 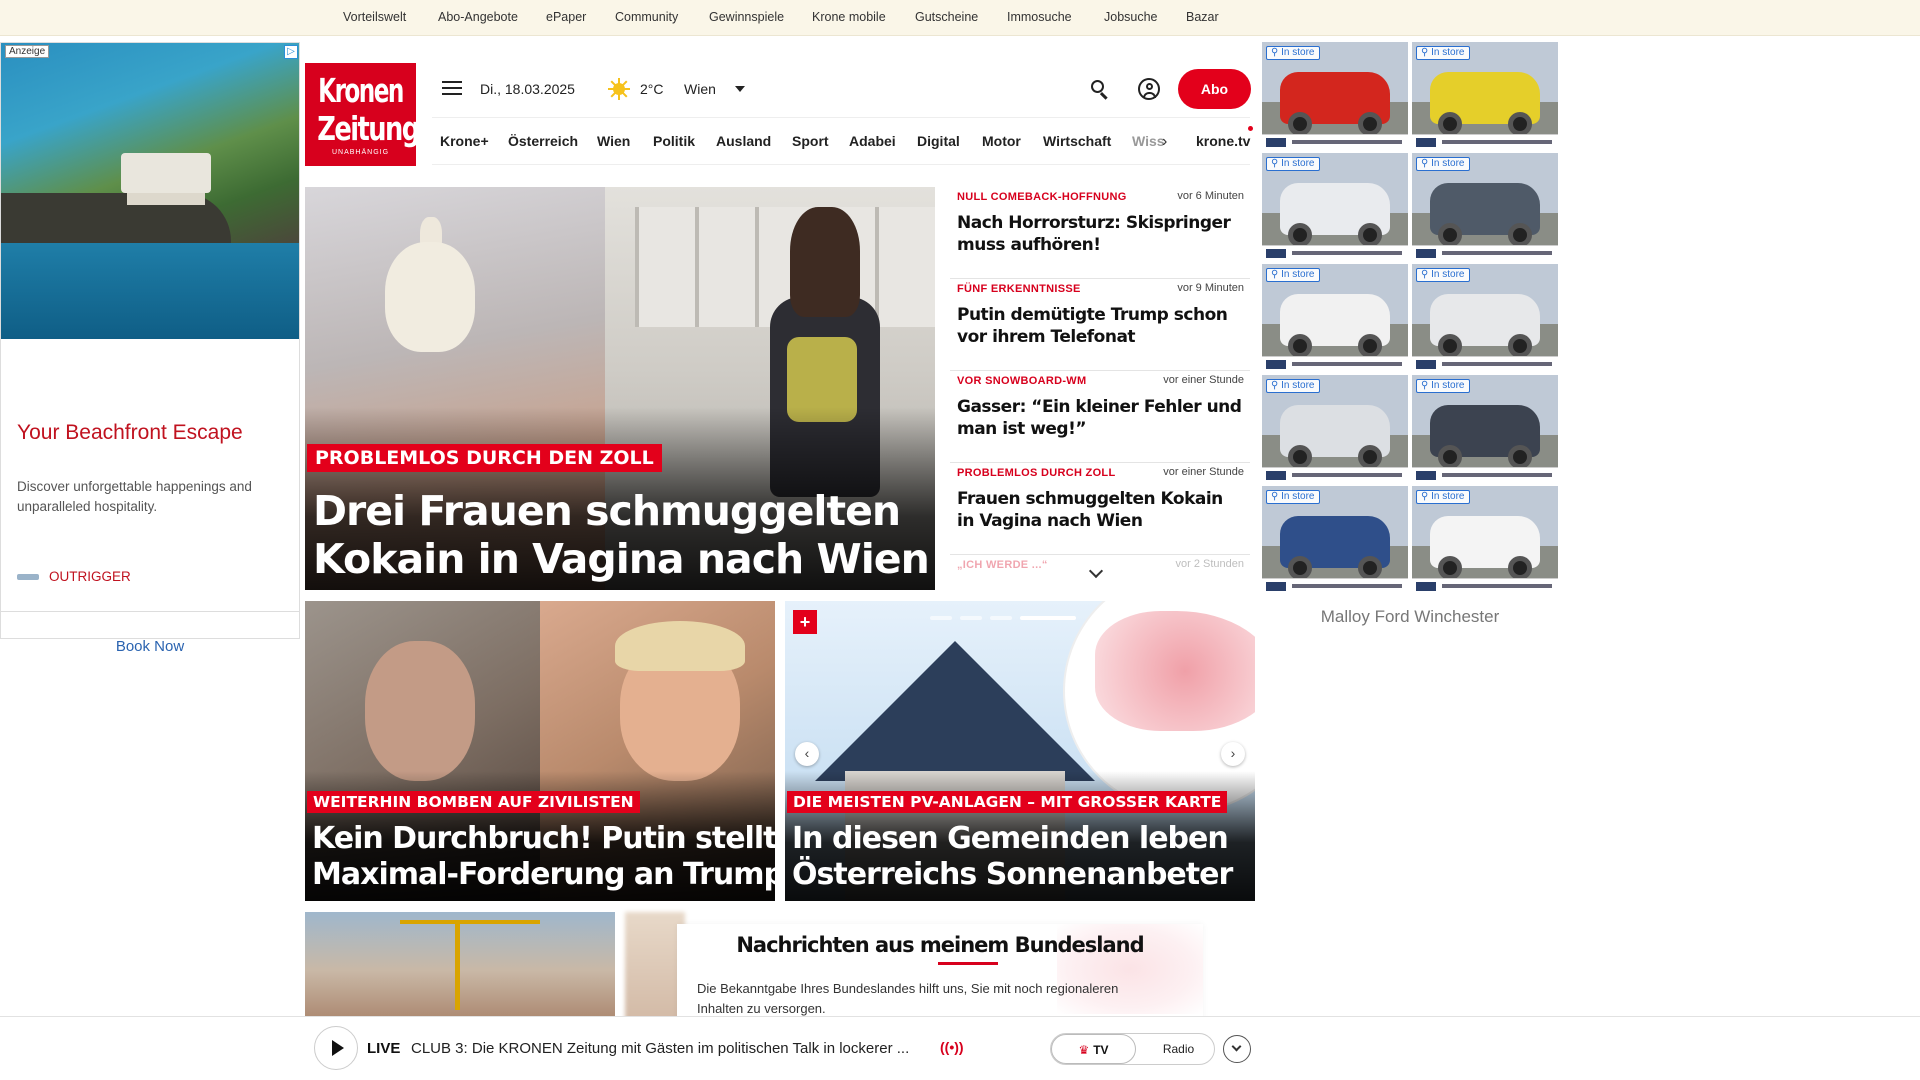 I want to click on nav-item-wien: Wien, so click(x=613, y=141).